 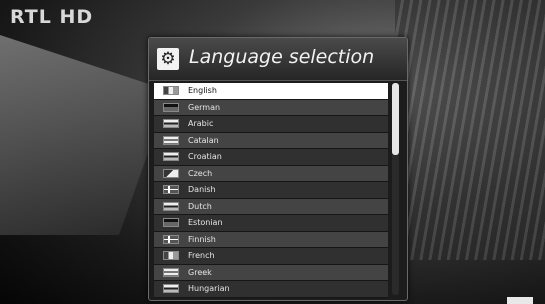 What do you see at coordinates (204, 107) in the screenshot?
I see `language-label: German` at bounding box center [204, 107].